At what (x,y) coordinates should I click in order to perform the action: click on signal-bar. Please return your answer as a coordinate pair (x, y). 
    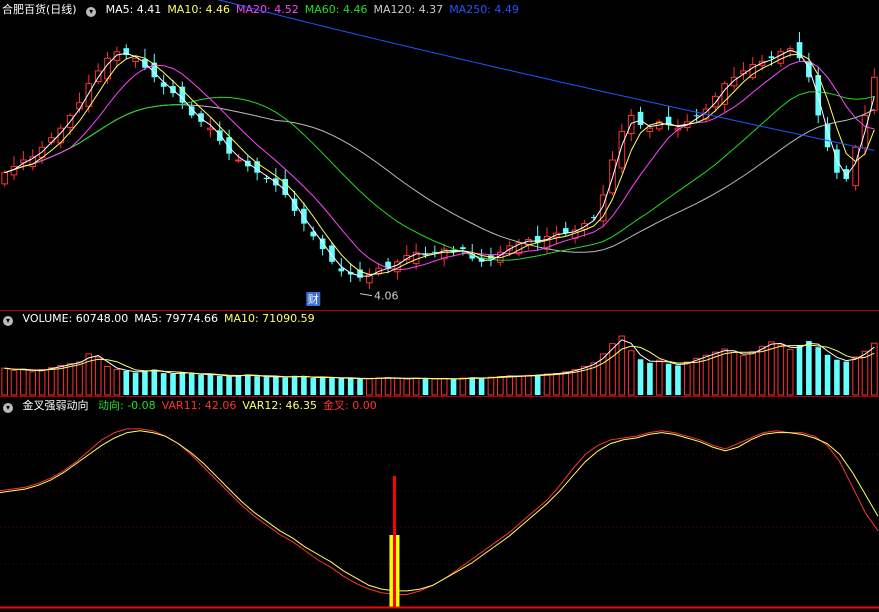
    Looking at the image, I should click on (394, 571).